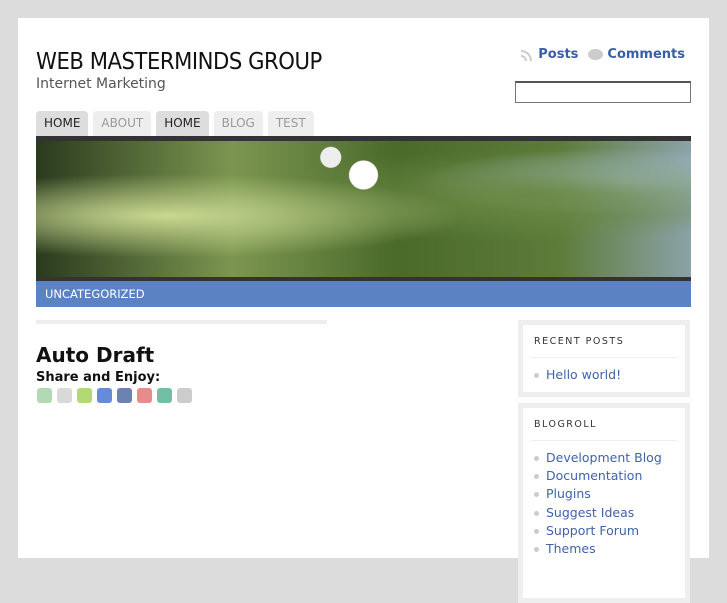 The image size is (727, 603). I want to click on main-nav: HOME ABOUT HOME BLOG TEST, so click(175, 123).